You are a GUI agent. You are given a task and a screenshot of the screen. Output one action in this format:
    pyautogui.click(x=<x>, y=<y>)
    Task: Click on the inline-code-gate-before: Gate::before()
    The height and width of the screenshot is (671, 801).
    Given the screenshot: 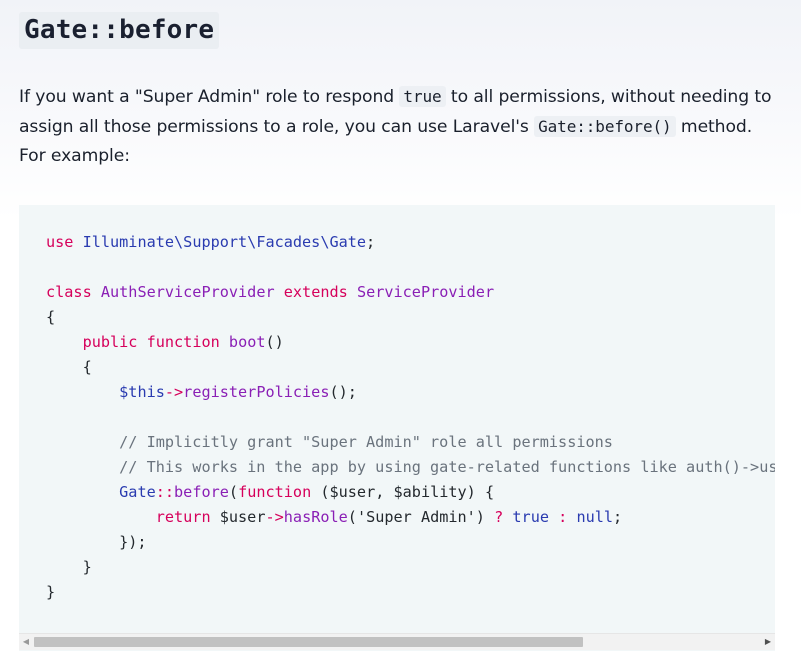 What is the action you would take?
    pyautogui.click(x=605, y=126)
    